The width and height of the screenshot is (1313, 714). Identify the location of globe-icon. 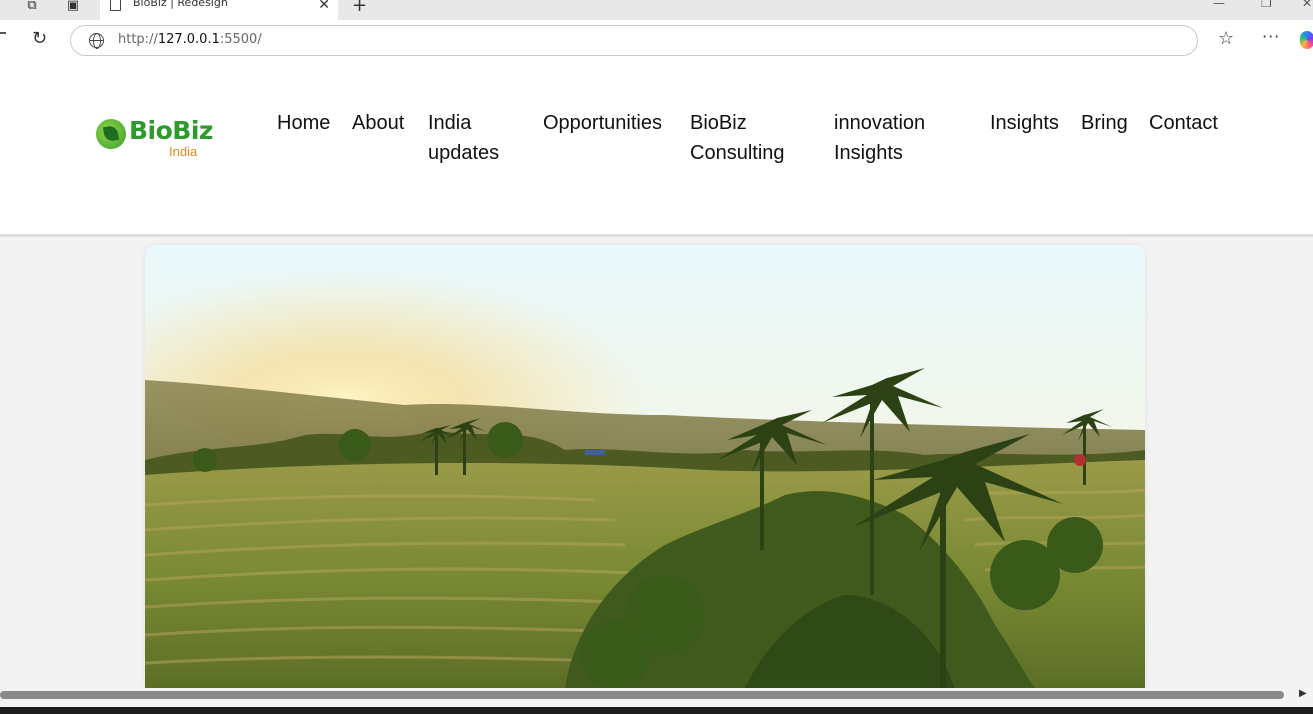
(96, 41).